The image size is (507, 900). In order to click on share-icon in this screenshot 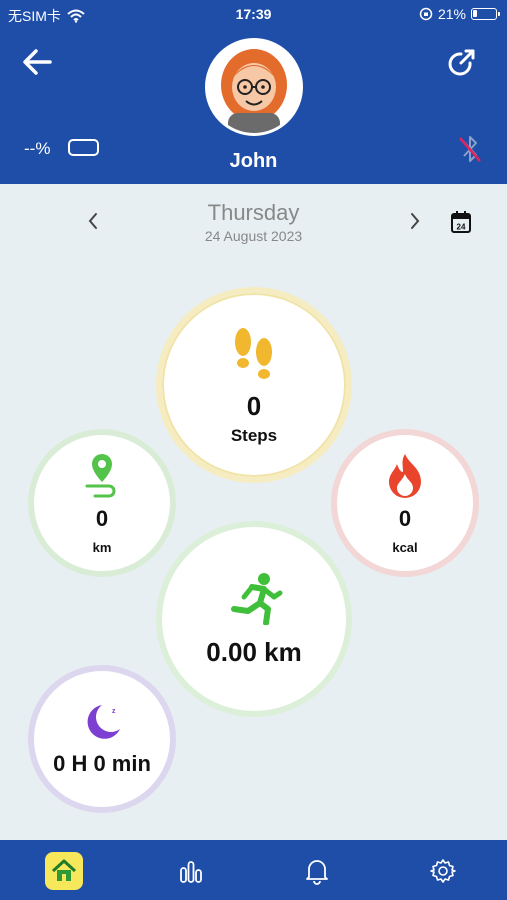, I will do `click(461, 63)`.